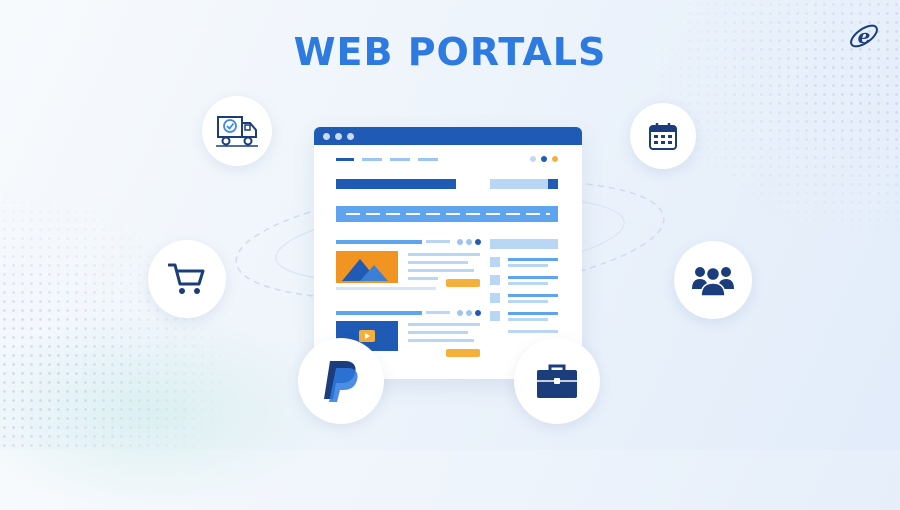 The image size is (900, 510). Describe the element at coordinates (524, 244) in the screenshot. I see `sidebar-header` at that location.